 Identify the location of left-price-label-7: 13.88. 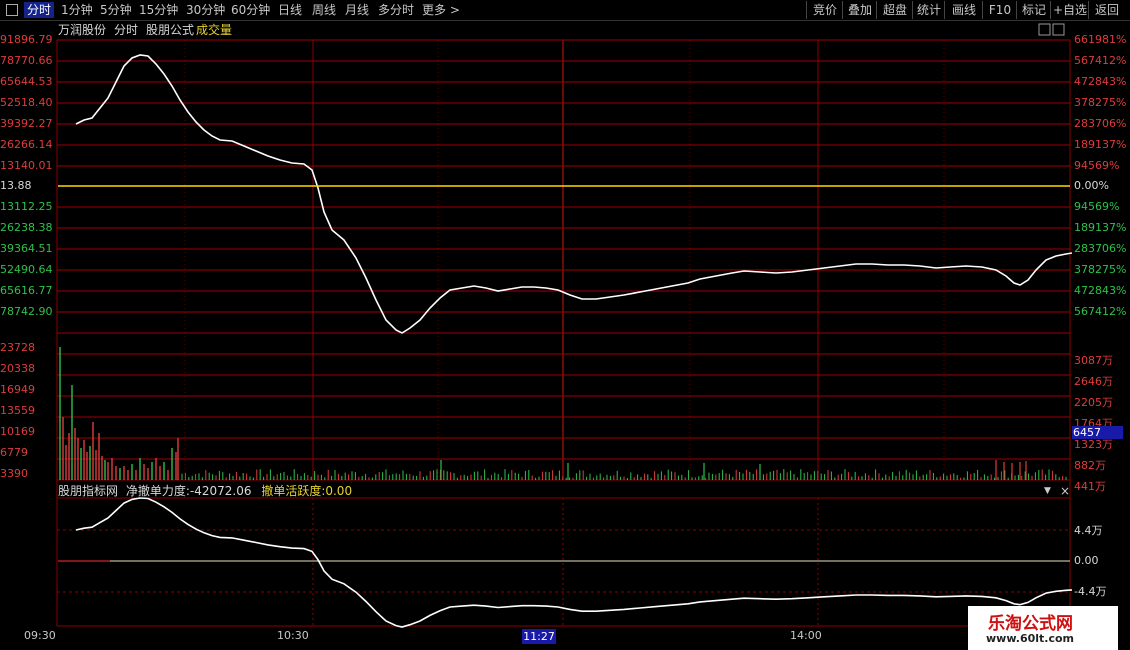
(16, 185).